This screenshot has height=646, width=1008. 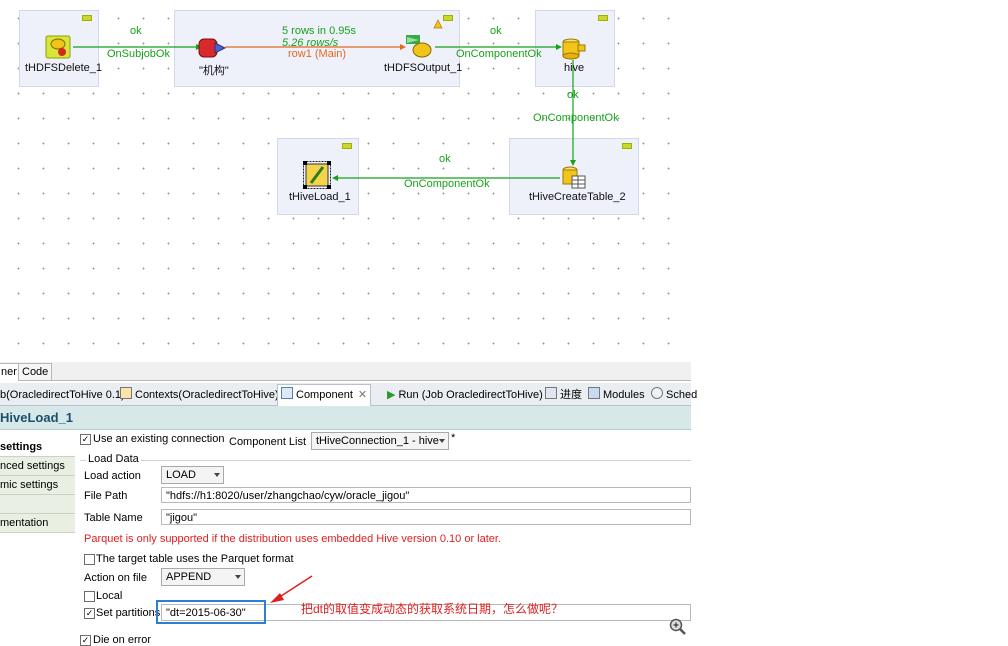 I want to click on component-title: HiveLoad_1, so click(x=36, y=417).